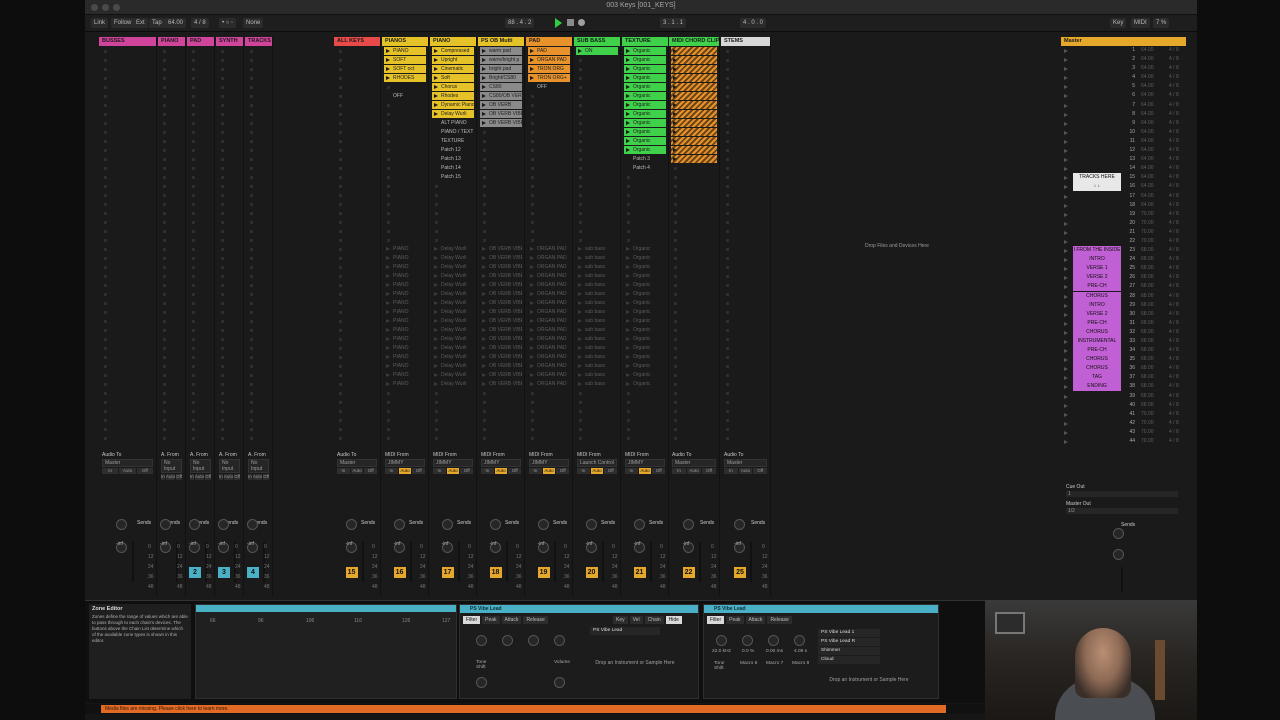 This screenshot has width=1280, height=720. What do you see at coordinates (650, 562) in the screenshot?
I see `volume-fader` at bounding box center [650, 562].